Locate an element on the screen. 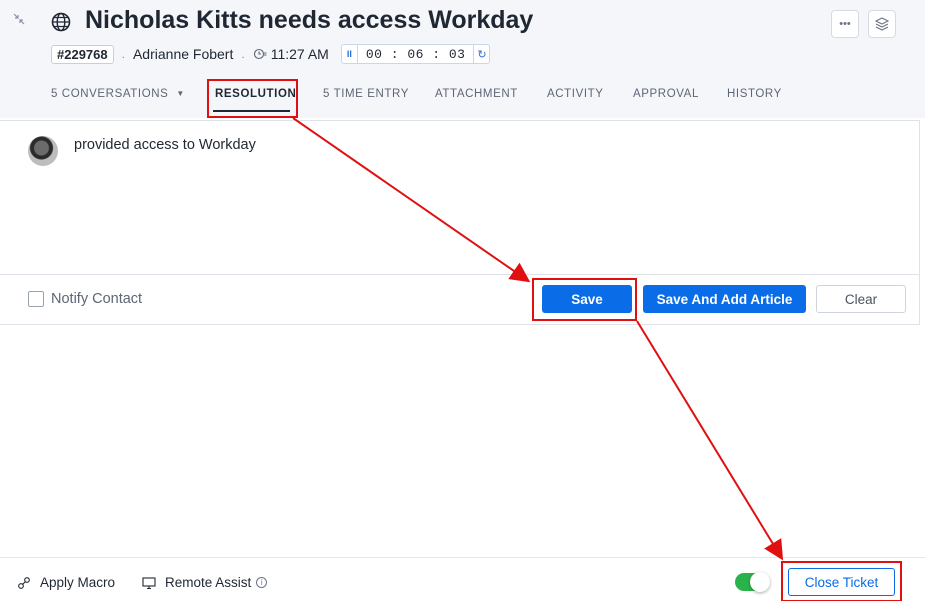  arrow-to-close-ticket is located at coordinates (710, 440).